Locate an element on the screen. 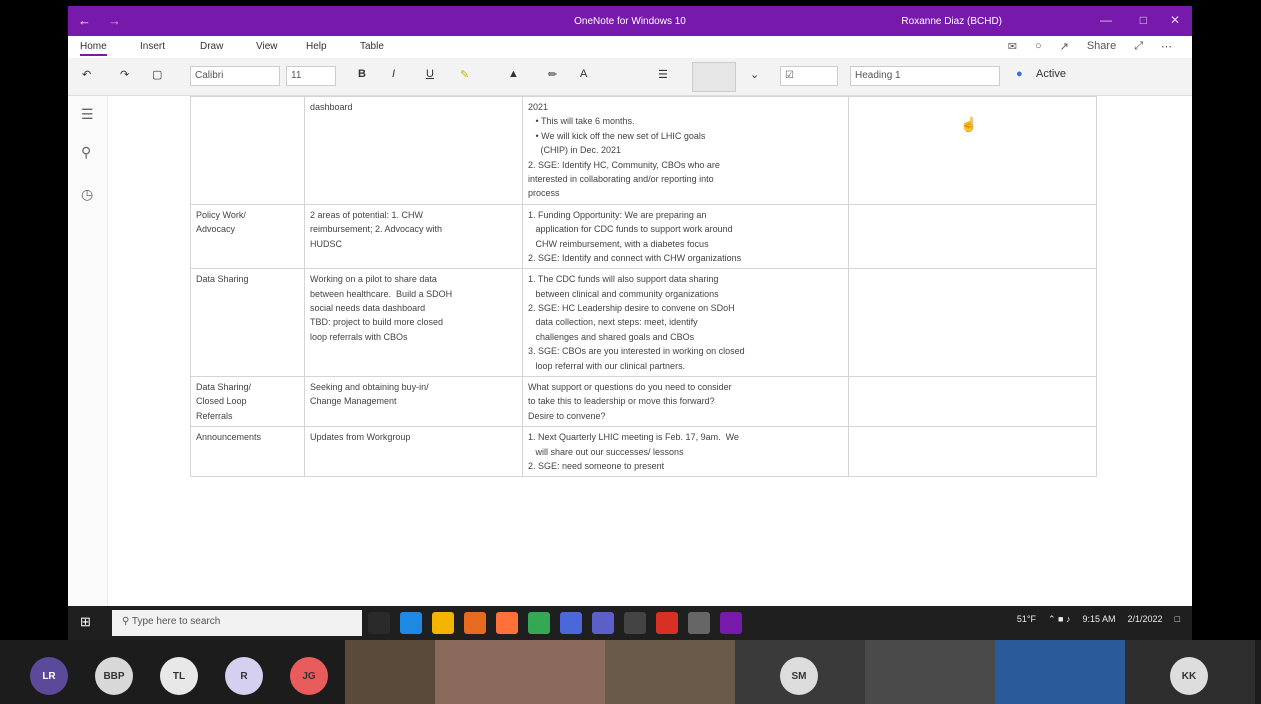 This screenshot has height=704, width=1261. notifications-icon: □ is located at coordinates (1177, 619).